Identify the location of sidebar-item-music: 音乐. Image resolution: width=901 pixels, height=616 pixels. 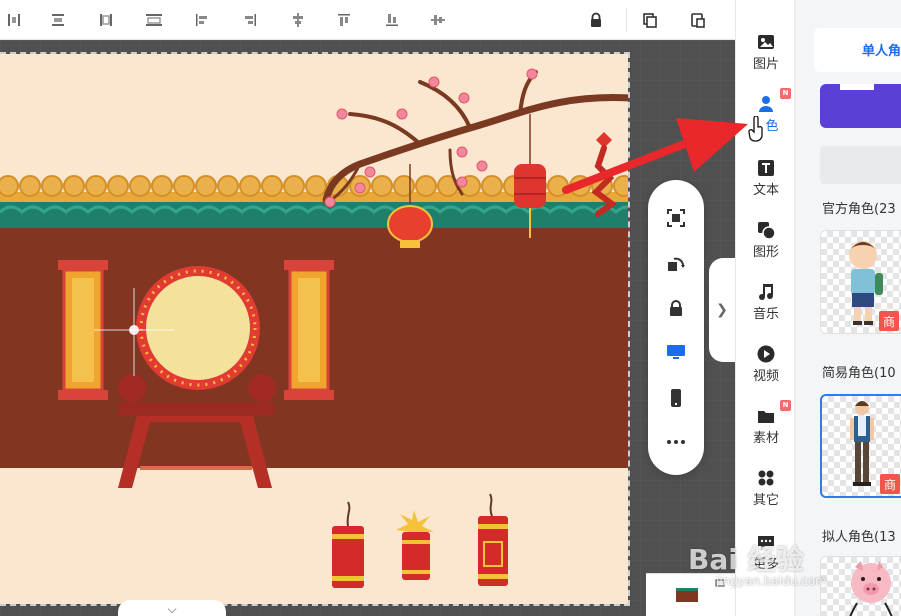
(766, 306).